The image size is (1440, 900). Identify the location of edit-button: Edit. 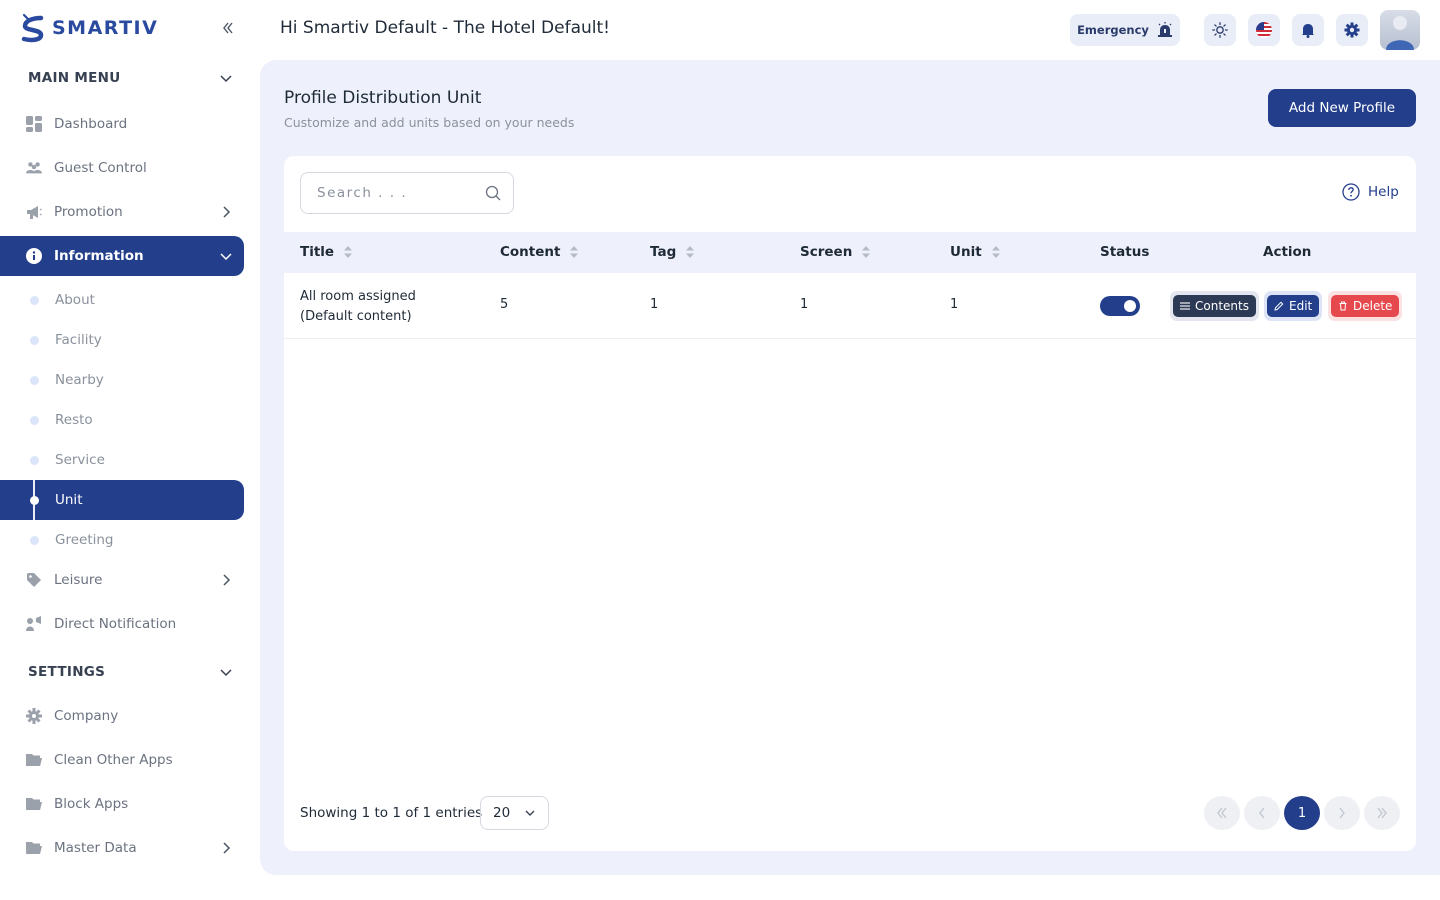
(1293, 306).